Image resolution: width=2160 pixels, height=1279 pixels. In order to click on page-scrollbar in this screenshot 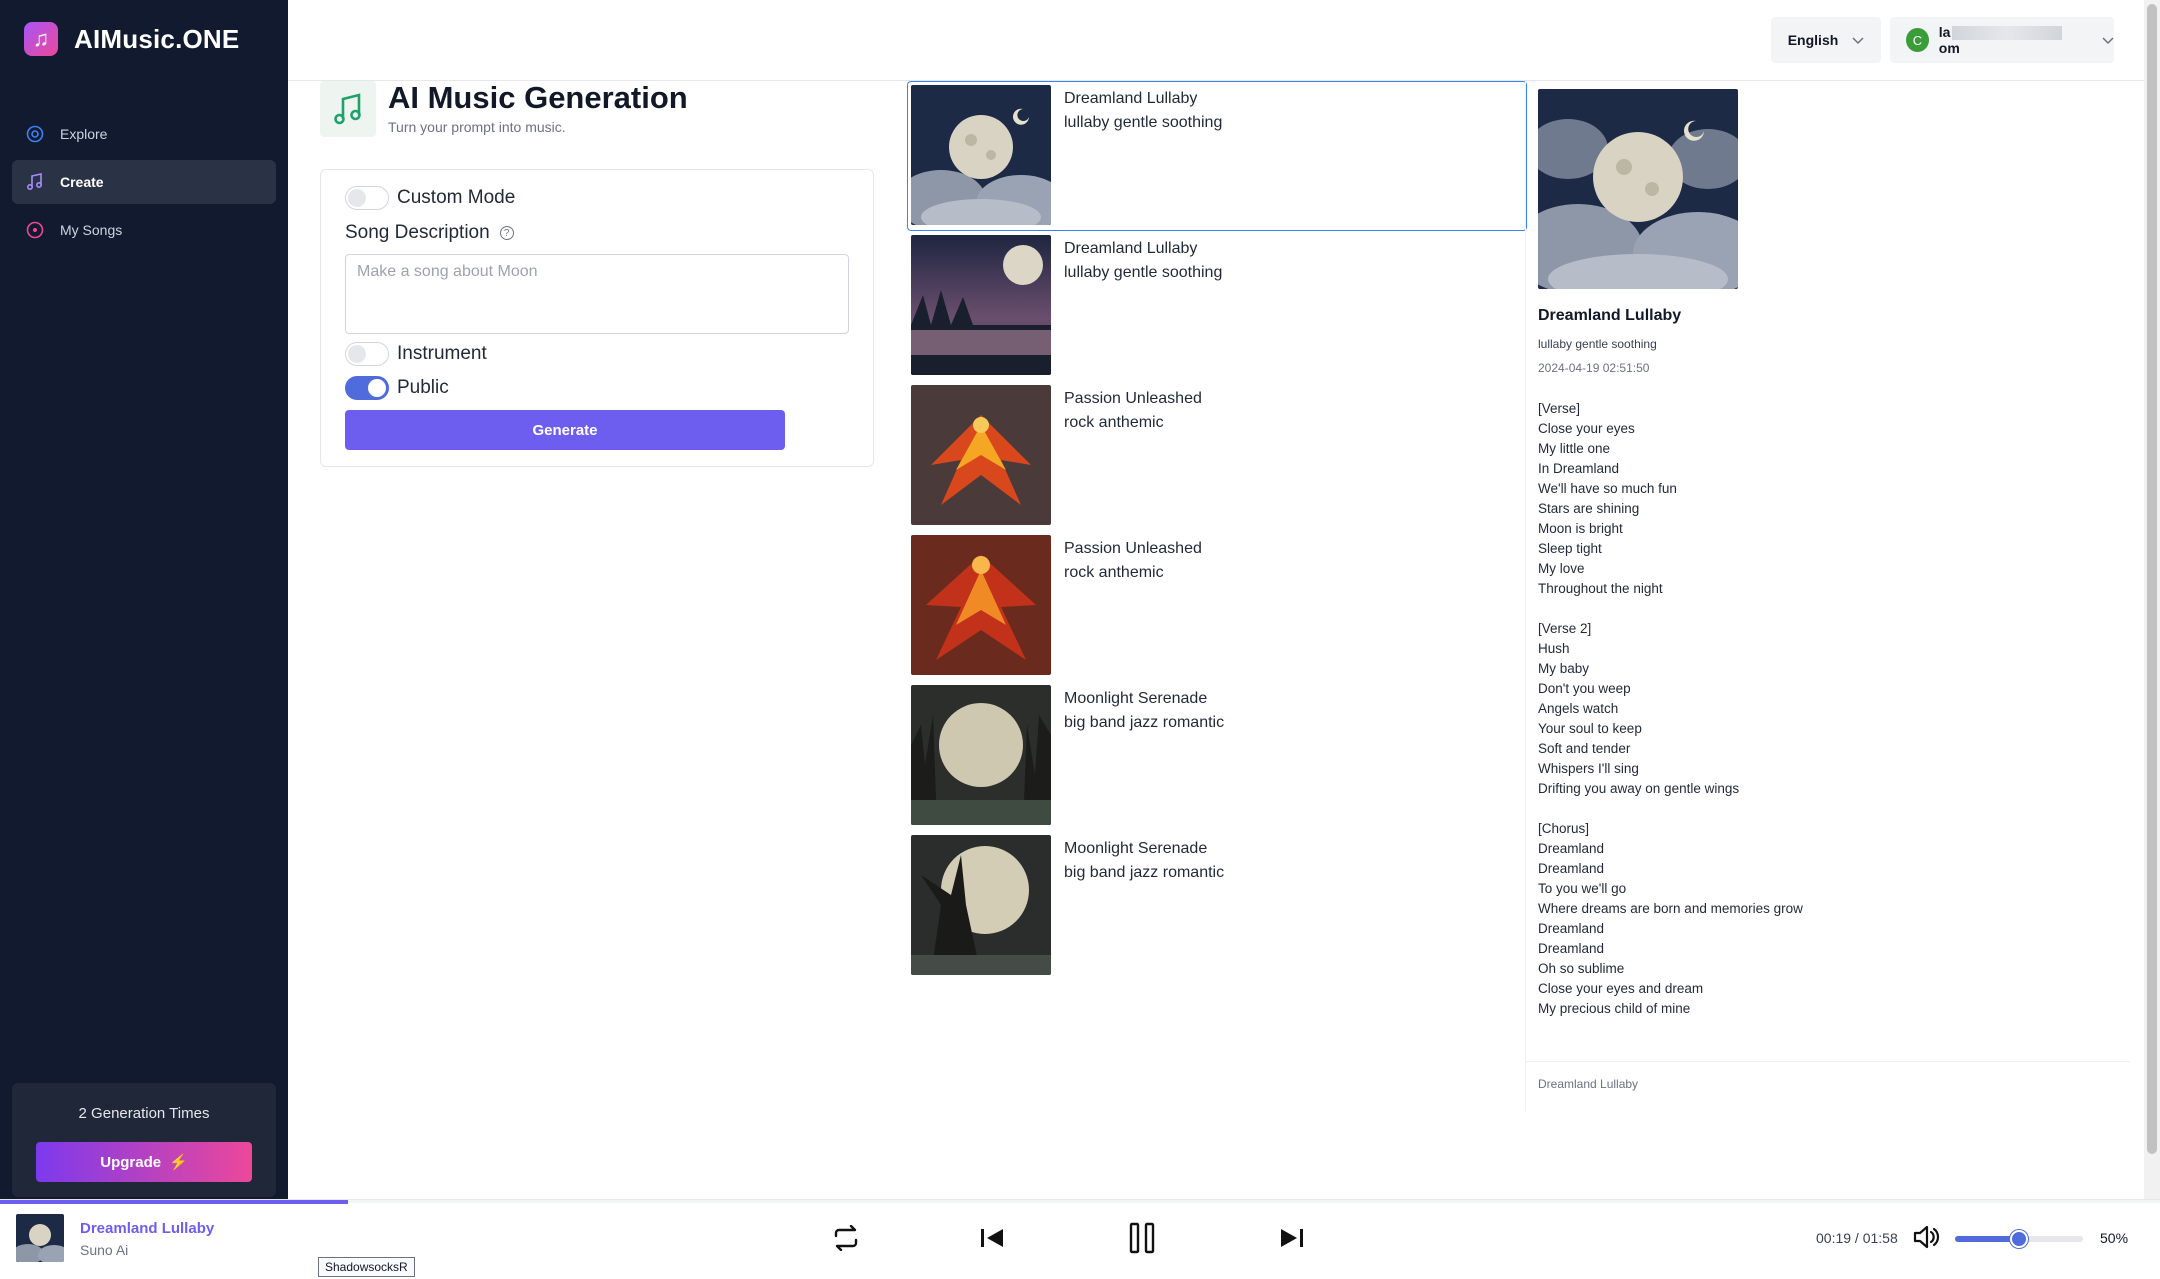, I will do `click(2152, 600)`.